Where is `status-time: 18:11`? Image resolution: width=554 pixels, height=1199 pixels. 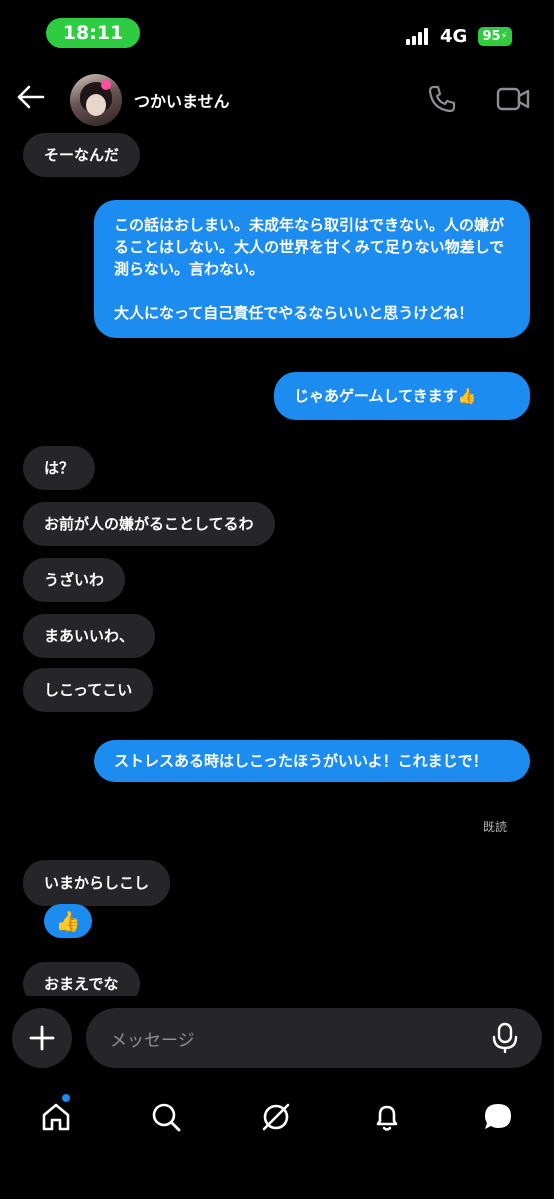
status-time: 18:11 is located at coordinates (93, 33).